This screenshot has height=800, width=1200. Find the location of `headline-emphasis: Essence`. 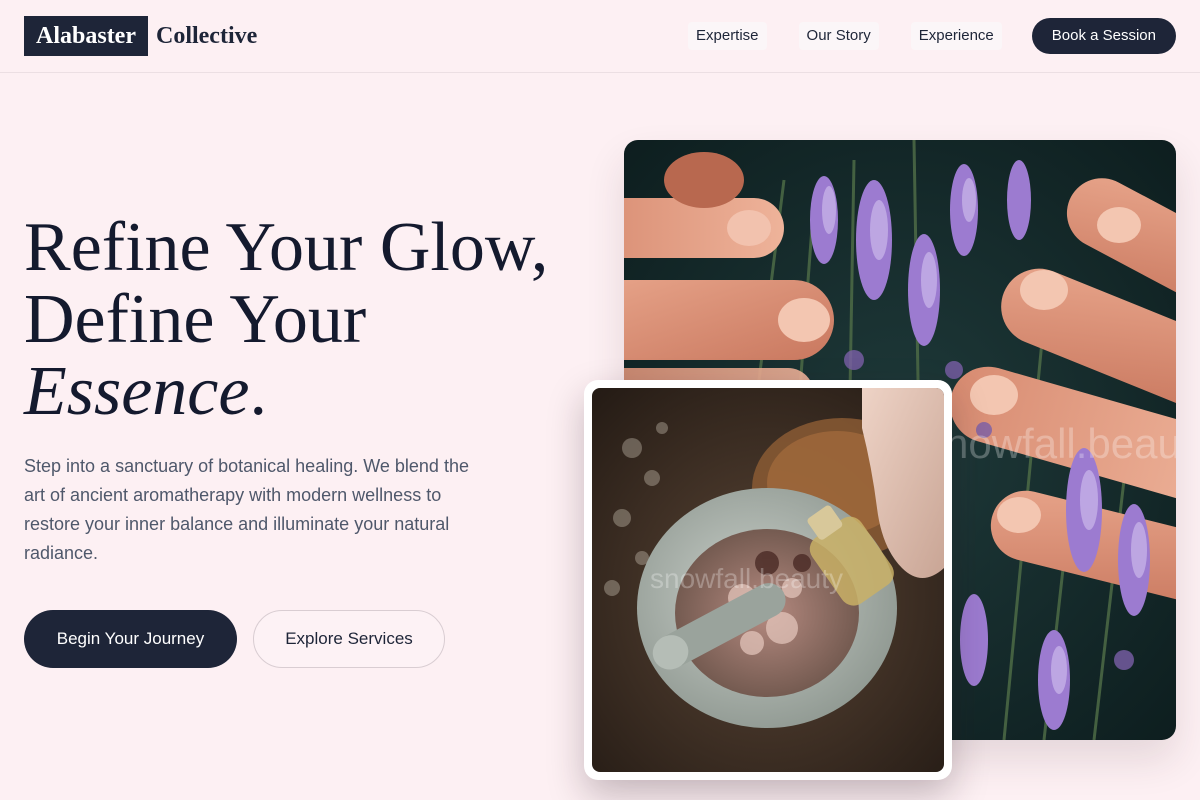

headline-emphasis: Essence is located at coordinates (137, 391).